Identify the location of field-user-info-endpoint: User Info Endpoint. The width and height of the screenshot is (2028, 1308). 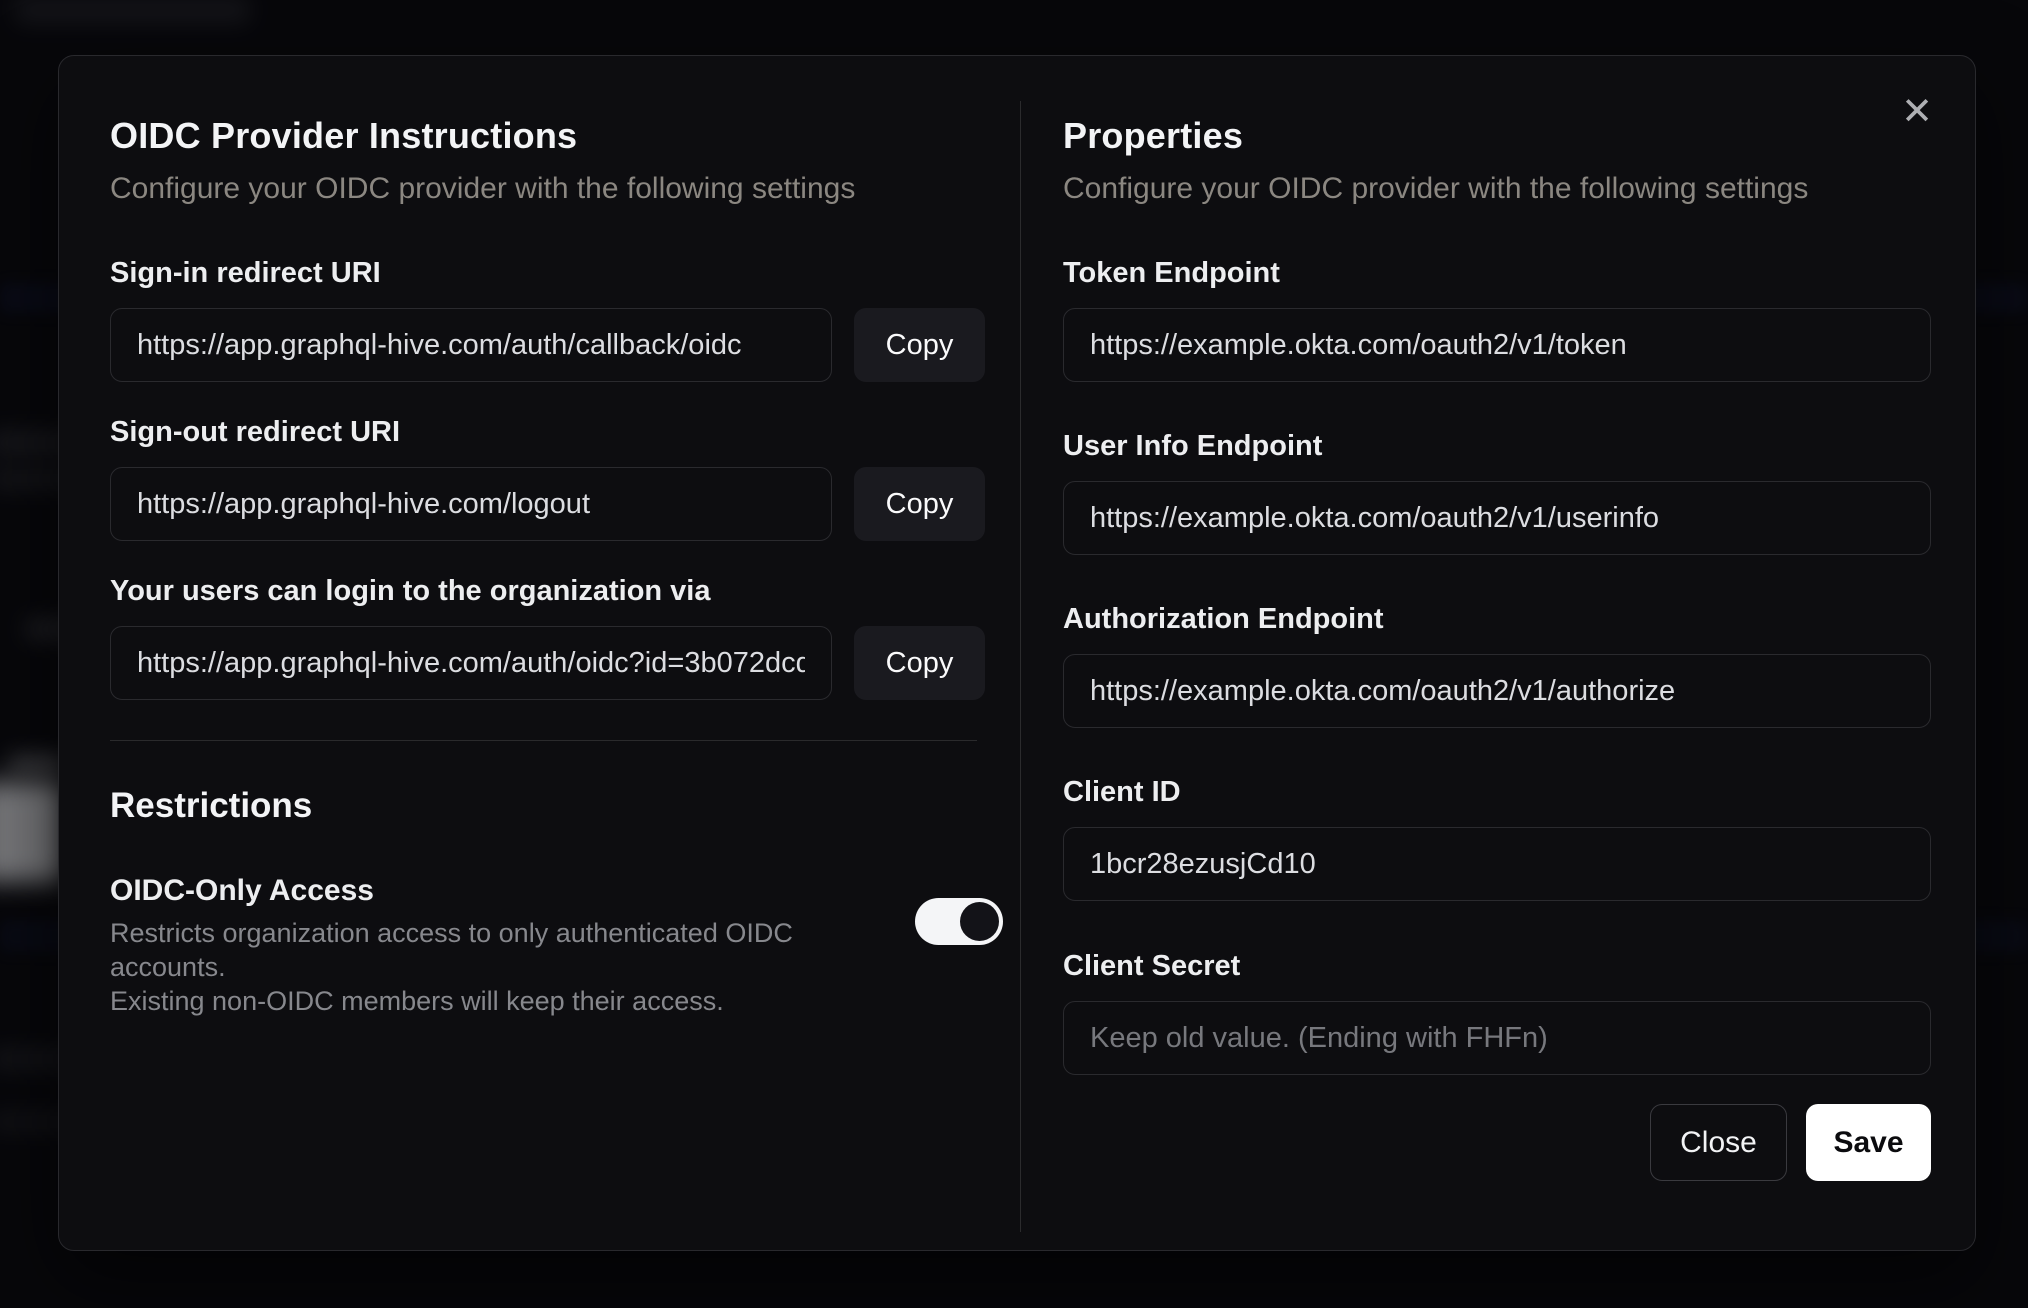
(1497, 491).